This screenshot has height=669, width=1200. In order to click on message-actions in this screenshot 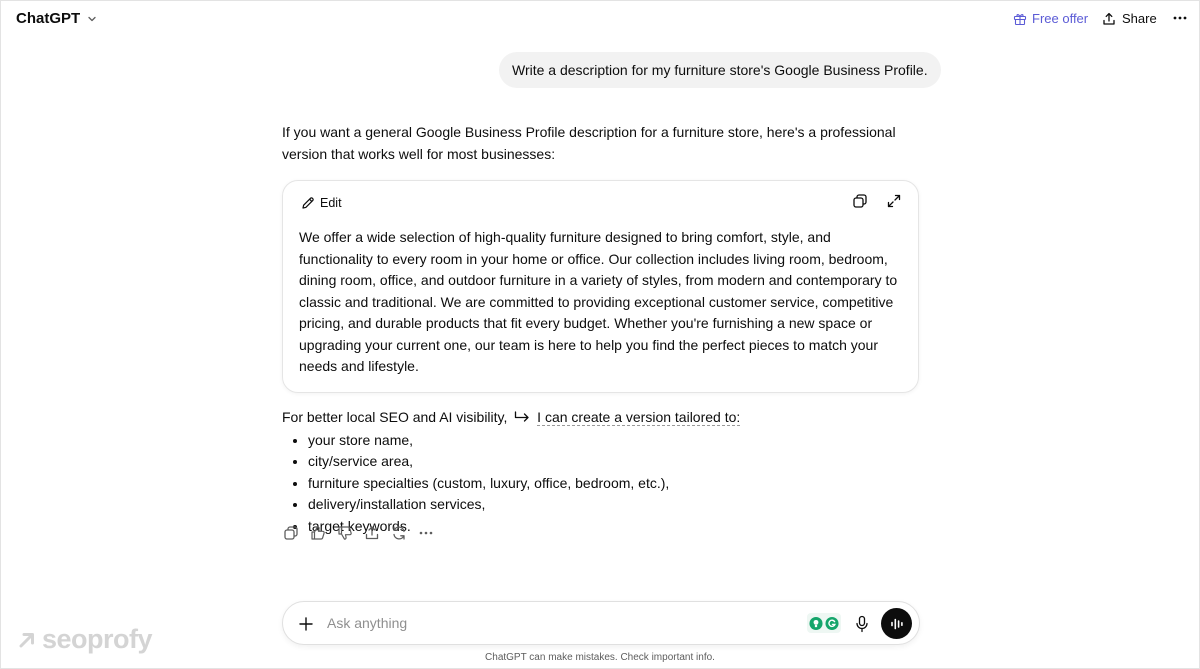, I will do `click(358, 533)`.